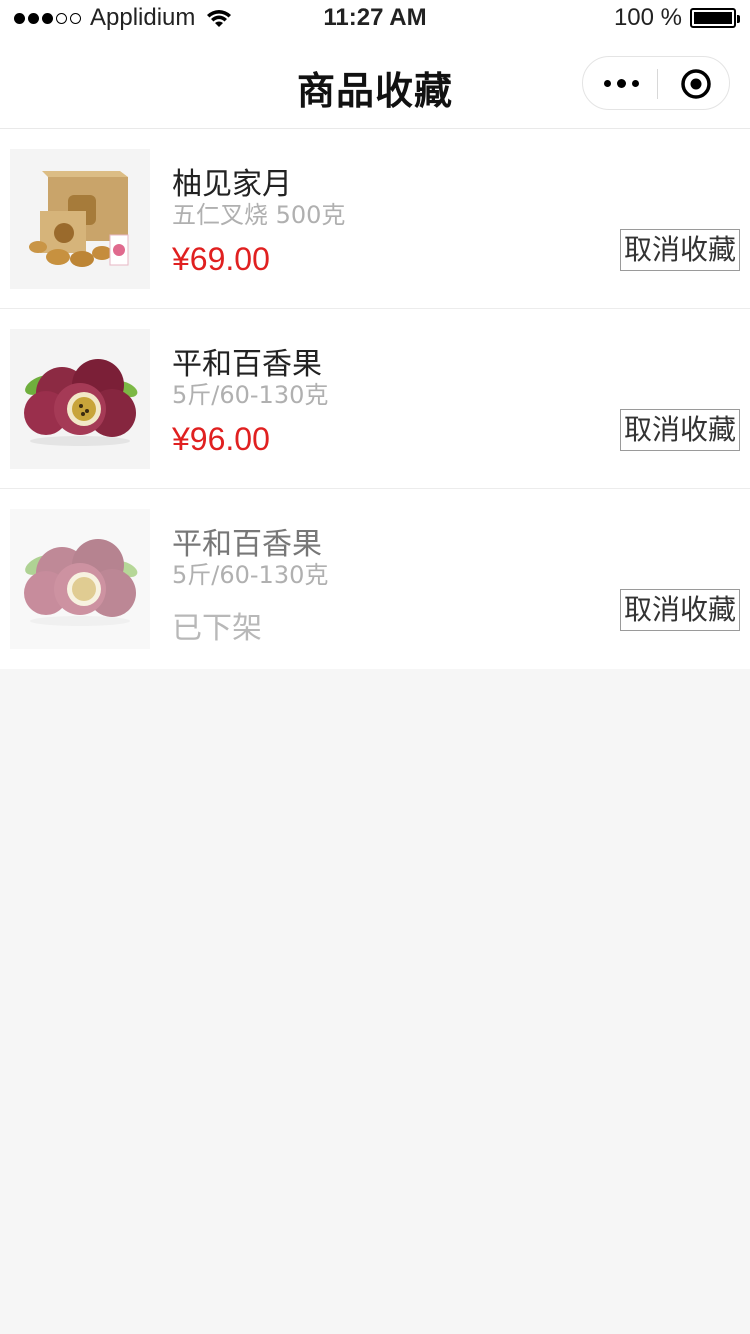 This screenshot has height=1334, width=750. I want to click on product-price: ¥69.00, so click(221, 259).